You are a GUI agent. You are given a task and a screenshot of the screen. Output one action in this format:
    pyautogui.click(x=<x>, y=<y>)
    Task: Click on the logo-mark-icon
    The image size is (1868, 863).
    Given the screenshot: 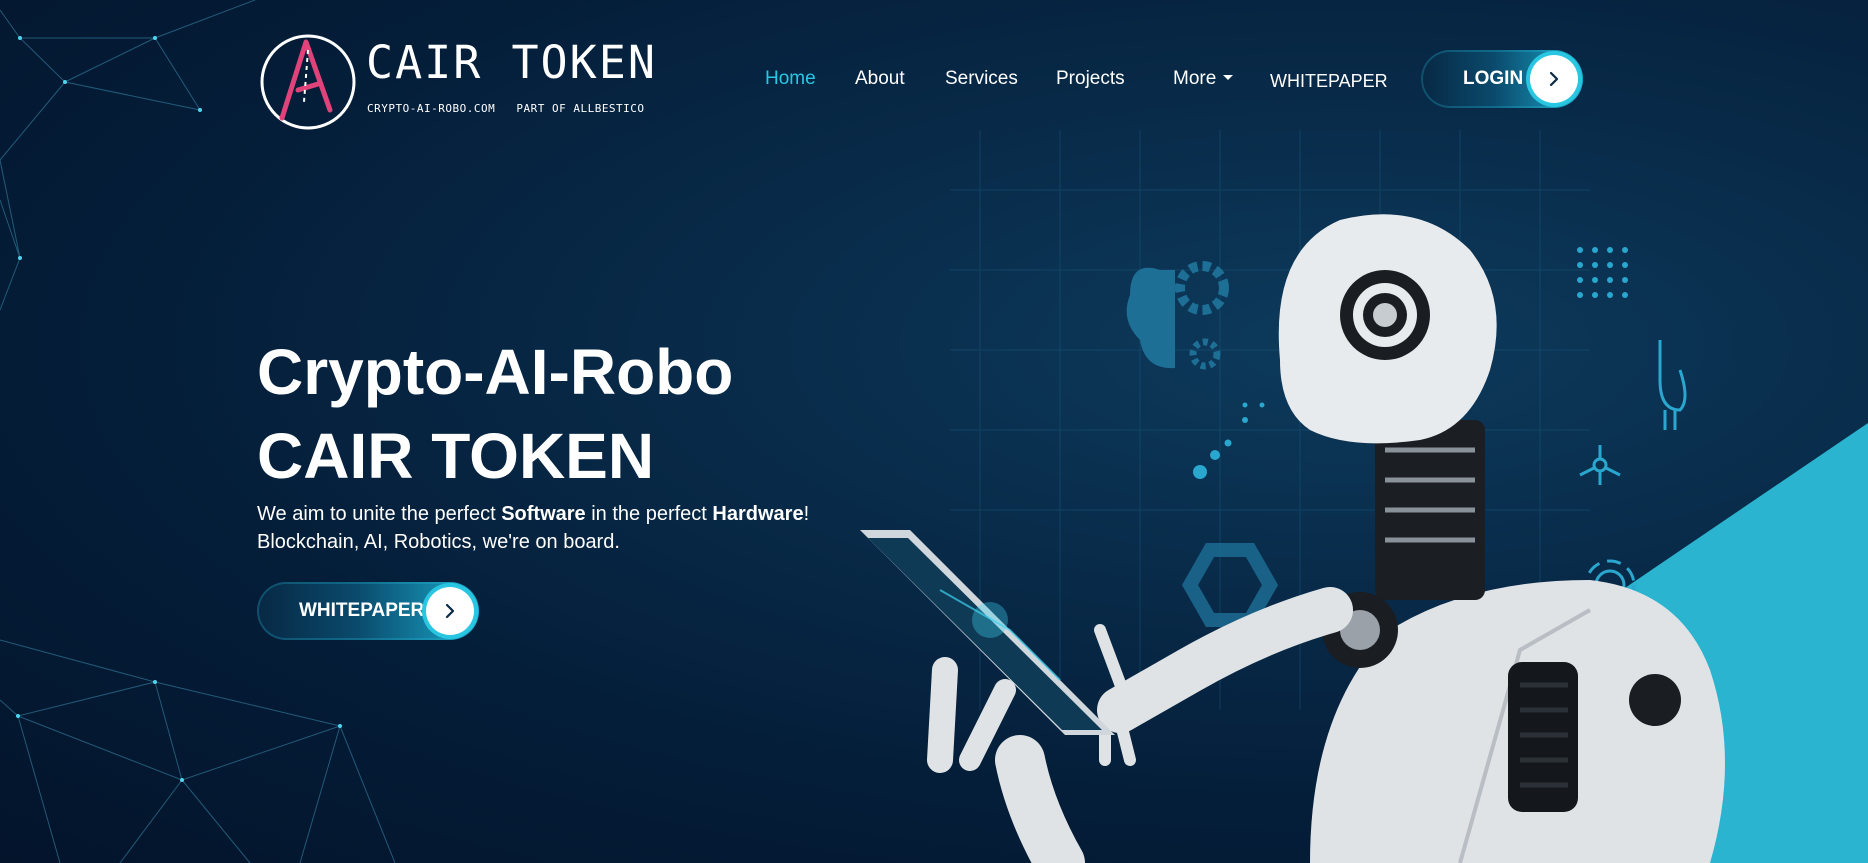 What is the action you would take?
    pyautogui.click(x=308, y=82)
    